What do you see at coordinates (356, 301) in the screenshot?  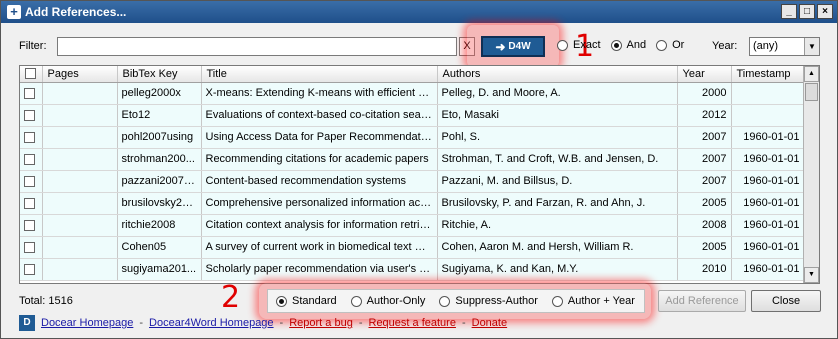 I see `author-only-radio` at bounding box center [356, 301].